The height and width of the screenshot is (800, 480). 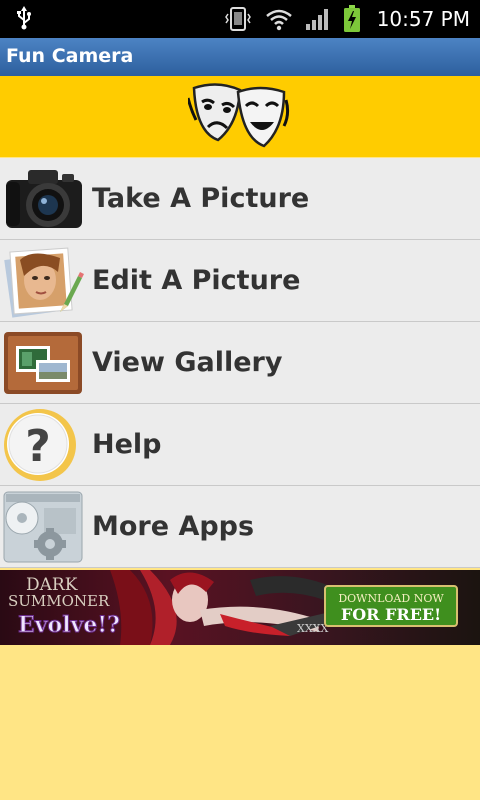 What do you see at coordinates (24, 18) in the screenshot?
I see `usb-icon` at bounding box center [24, 18].